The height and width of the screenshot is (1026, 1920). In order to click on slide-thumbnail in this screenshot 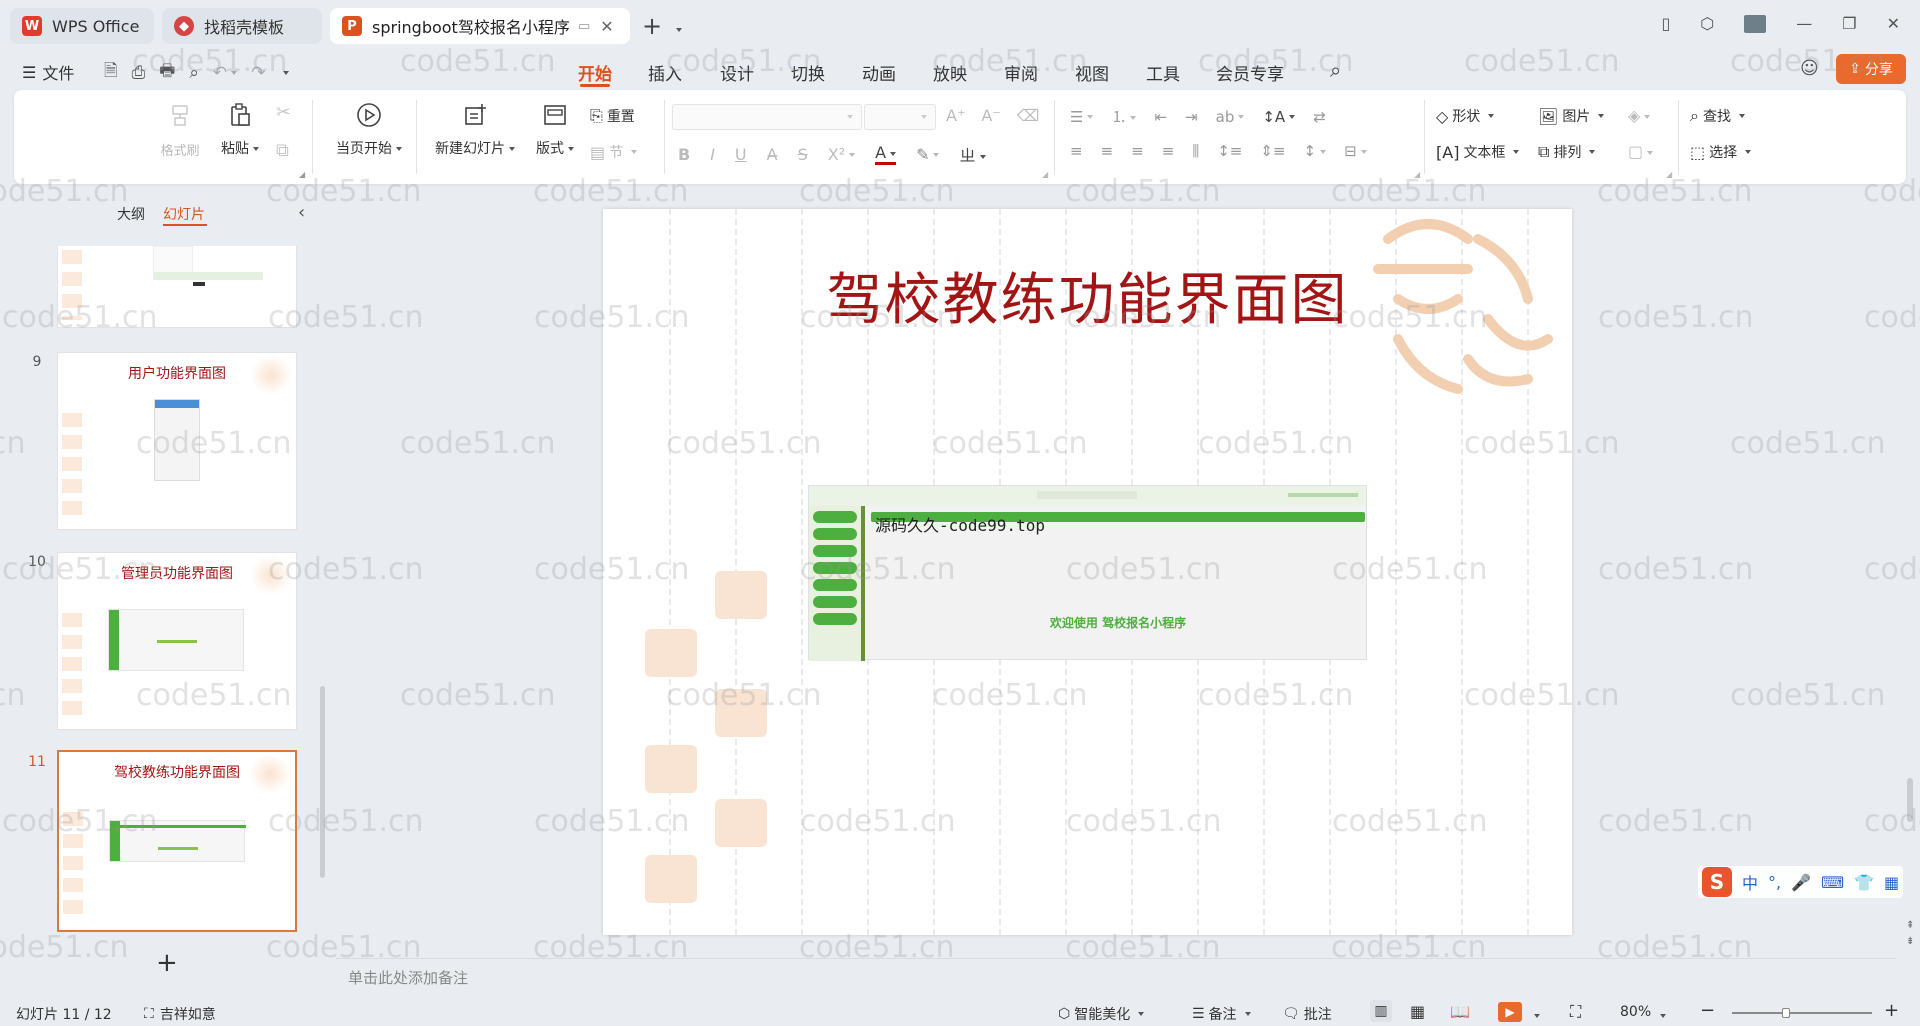, I will do `click(177, 287)`.